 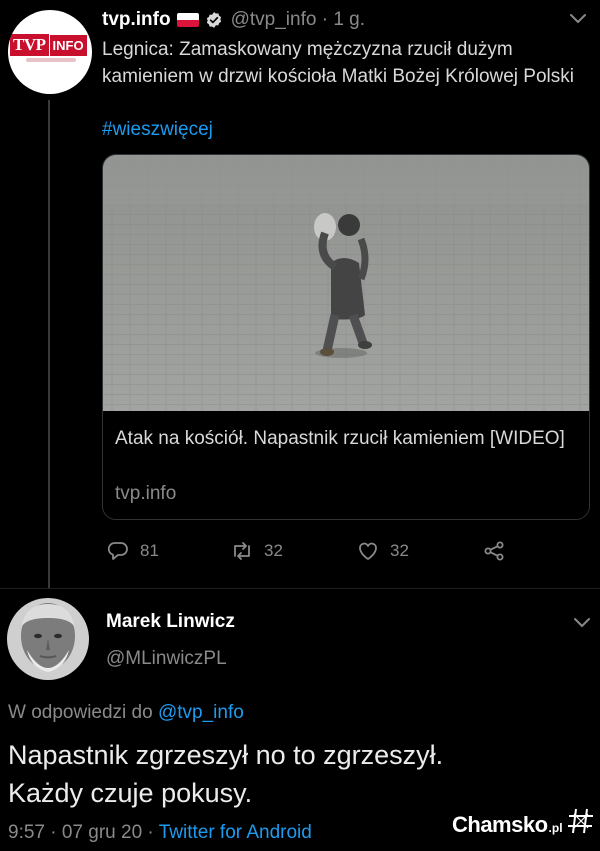 What do you see at coordinates (136, 20) in the screenshot?
I see `author-name: tvp.info` at bounding box center [136, 20].